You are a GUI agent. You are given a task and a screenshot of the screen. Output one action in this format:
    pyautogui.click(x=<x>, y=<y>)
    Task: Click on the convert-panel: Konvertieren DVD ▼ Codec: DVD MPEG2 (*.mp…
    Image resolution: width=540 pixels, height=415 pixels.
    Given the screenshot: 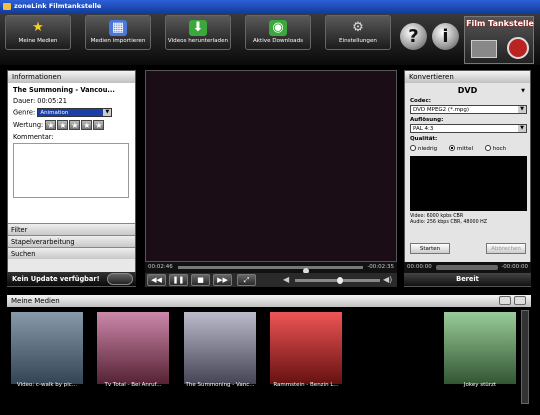 What is the action you would take?
    pyautogui.click(x=467, y=178)
    